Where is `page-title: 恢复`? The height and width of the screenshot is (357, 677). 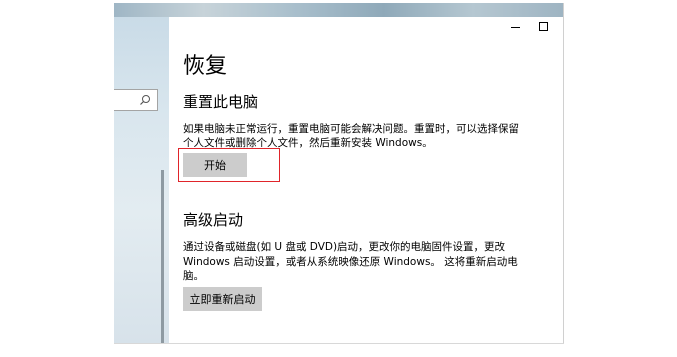
page-title: 恢复 is located at coordinates (205, 66).